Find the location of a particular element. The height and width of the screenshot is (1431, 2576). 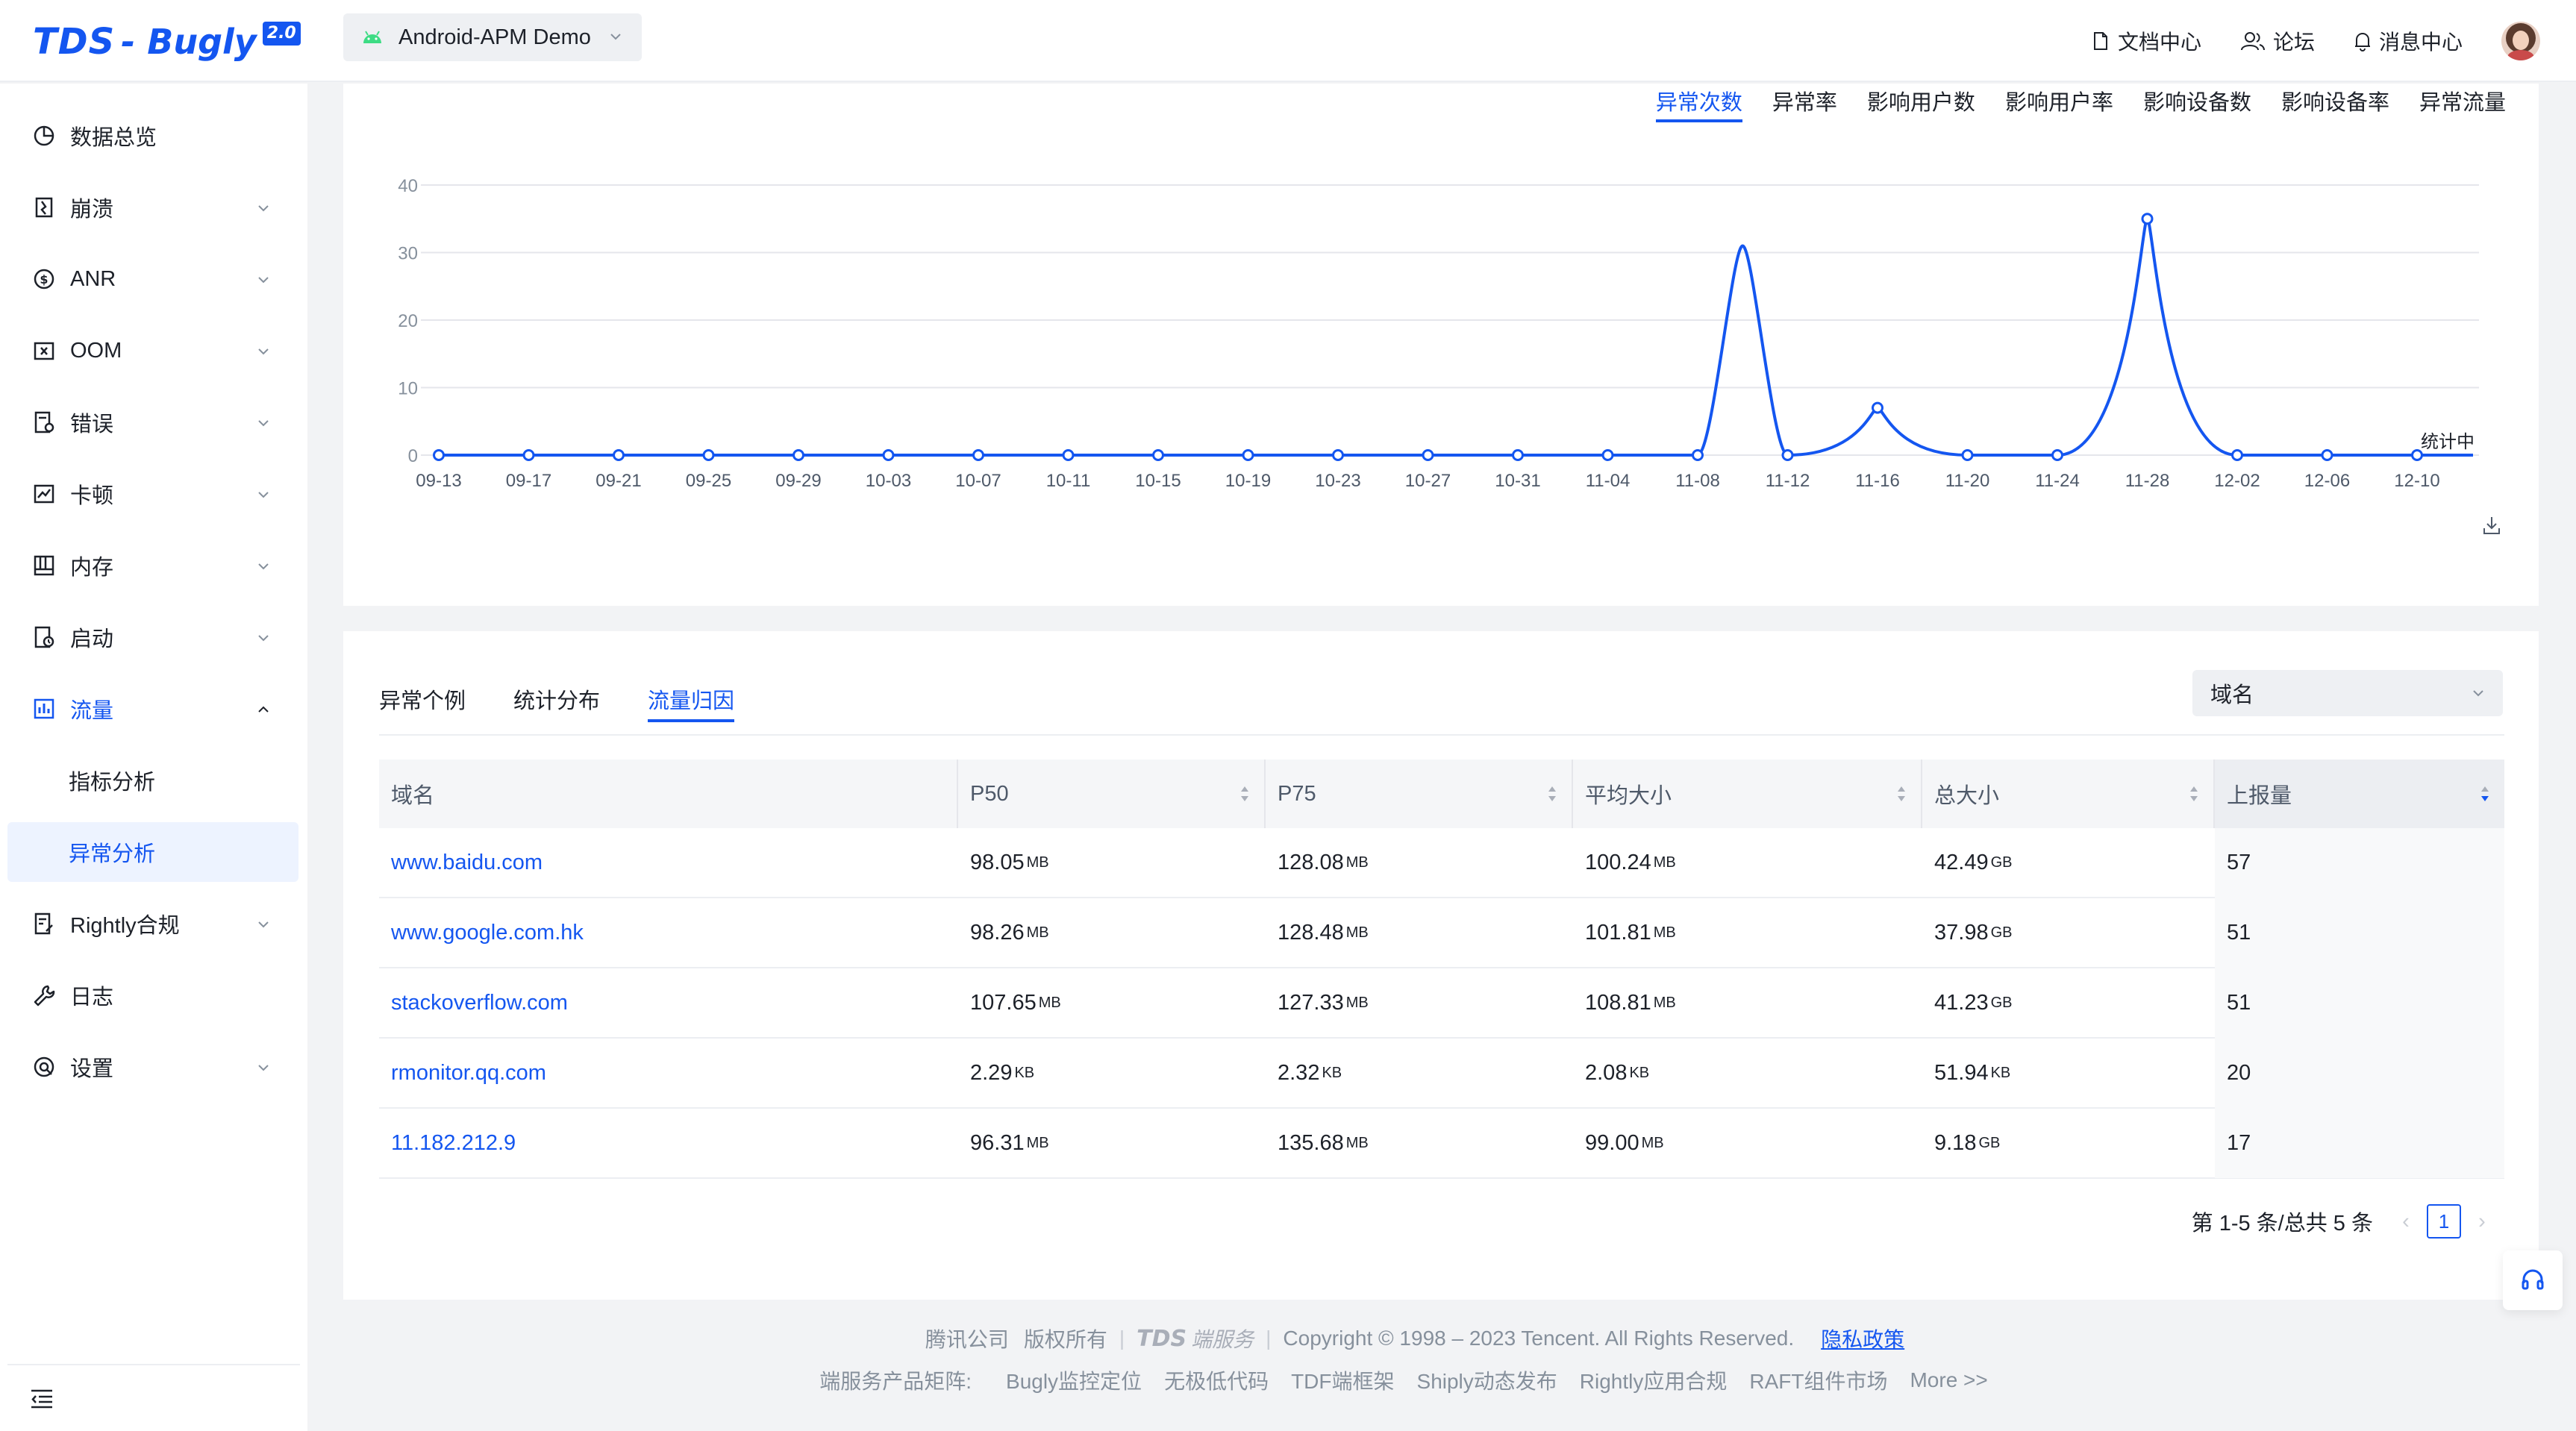

app-selector: Android-APM Demo is located at coordinates (492, 37).